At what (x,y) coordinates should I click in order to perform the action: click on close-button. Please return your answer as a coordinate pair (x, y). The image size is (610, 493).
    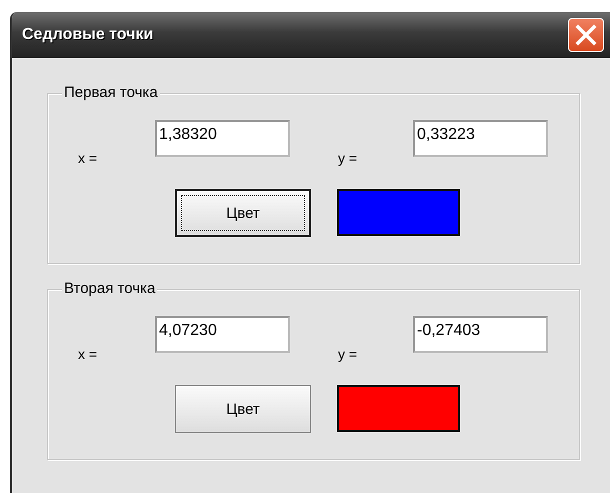
    Looking at the image, I should click on (586, 35).